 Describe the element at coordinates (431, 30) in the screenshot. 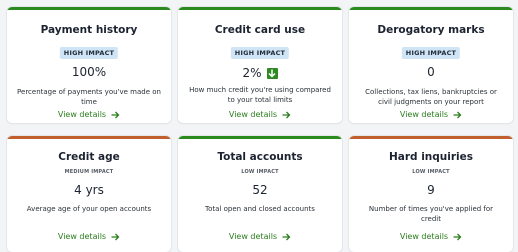

I see `card-title: Derogatory marks` at that location.